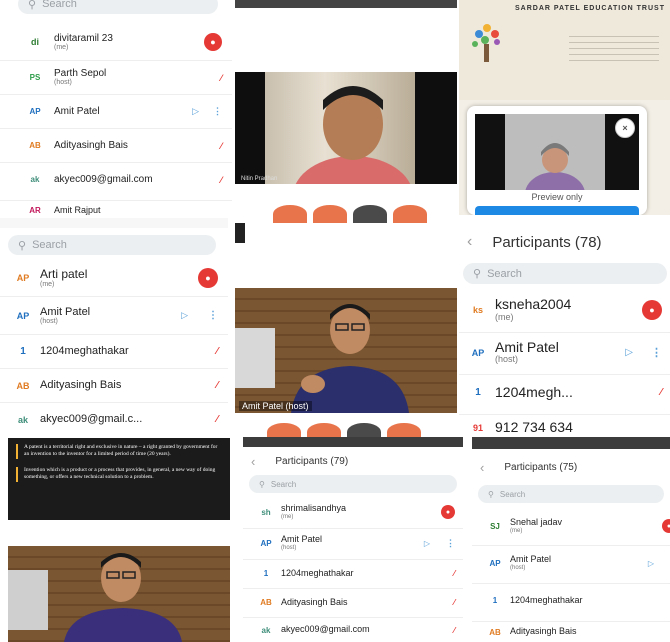  What do you see at coordinates (116, 42) in the screenshot?
I see `list-item: di divitaramil 23 (me) ●` at bounding box center [116, 42].